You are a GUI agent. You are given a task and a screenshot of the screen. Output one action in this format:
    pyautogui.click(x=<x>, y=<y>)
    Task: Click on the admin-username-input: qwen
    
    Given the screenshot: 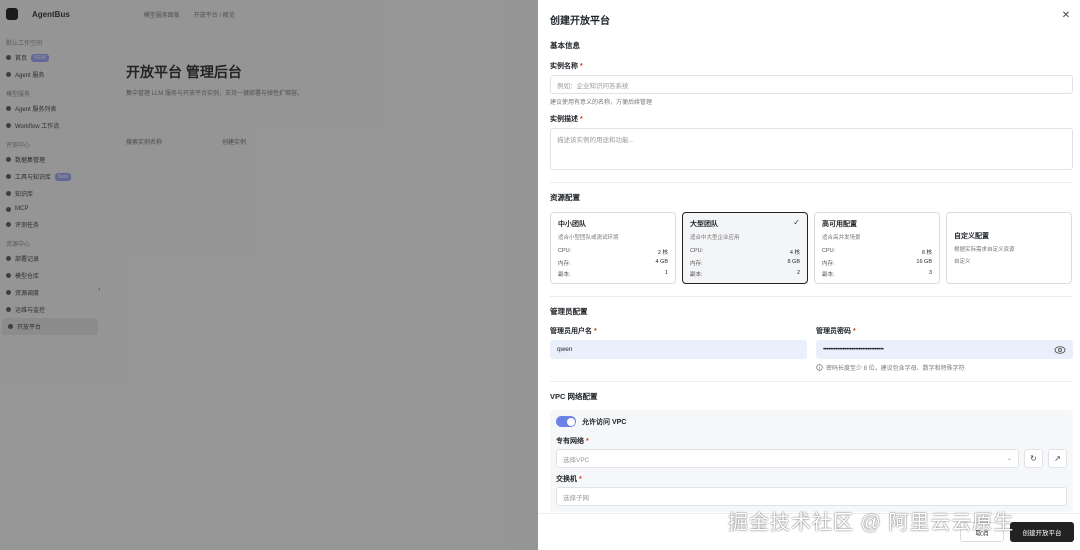 What is the action you would take?
    pyautogui.click(x=678, y=349)
    